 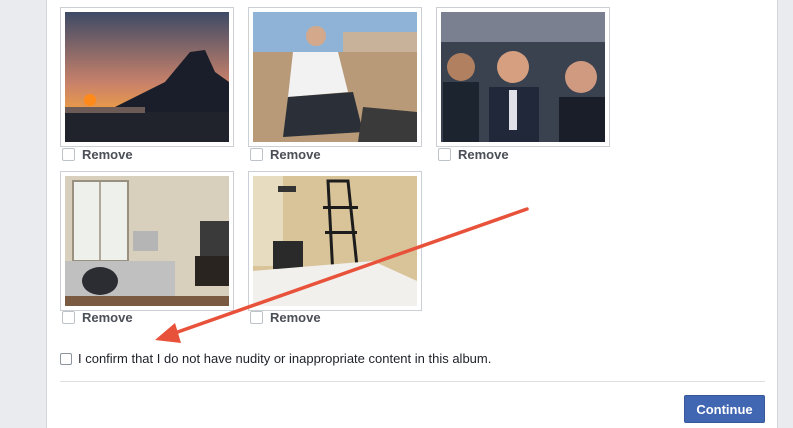 I want to click on remove-label-4: Remove, so click(x=107, y=317).